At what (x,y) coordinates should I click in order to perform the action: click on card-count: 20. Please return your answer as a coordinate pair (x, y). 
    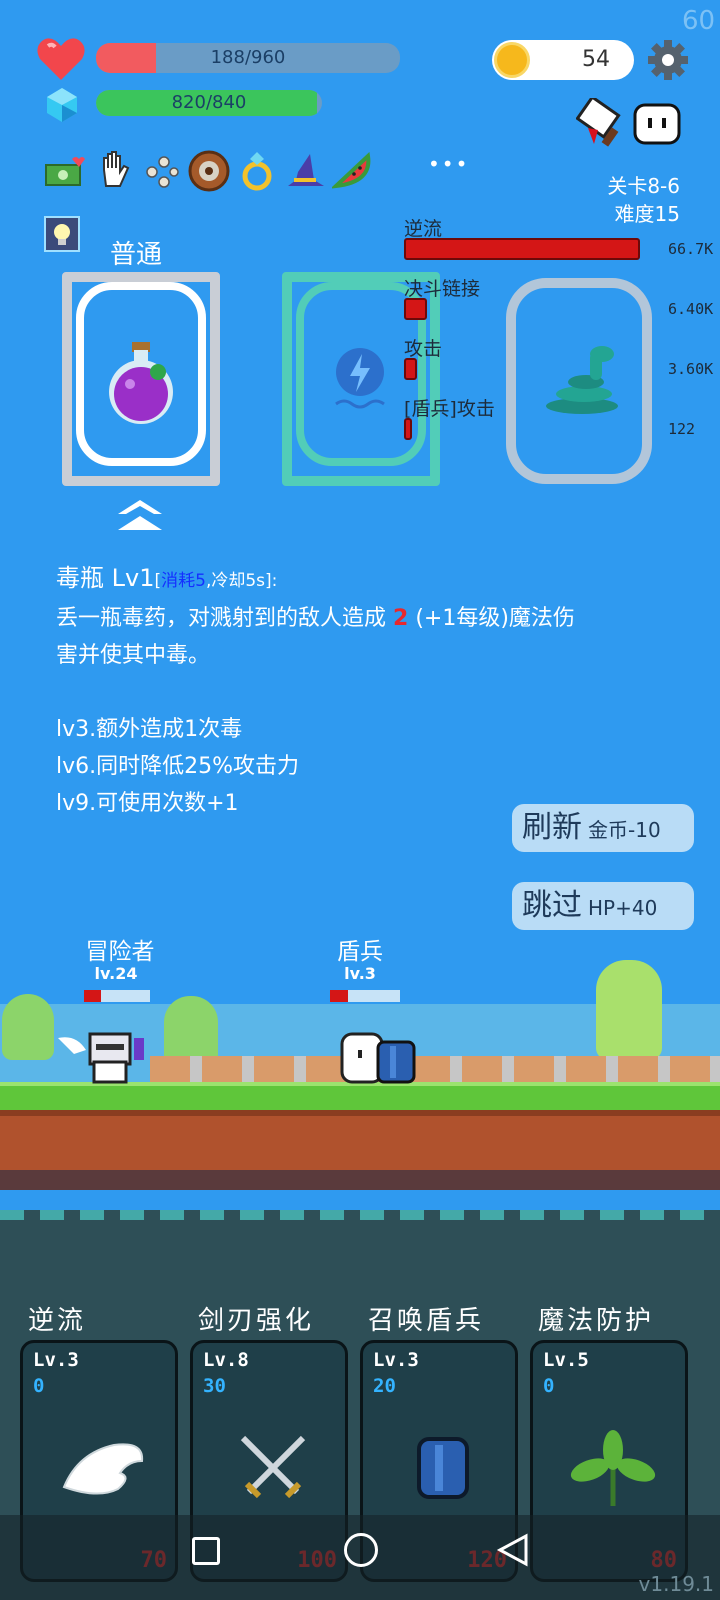
    Looking at the image, I should click on (384, 1386).